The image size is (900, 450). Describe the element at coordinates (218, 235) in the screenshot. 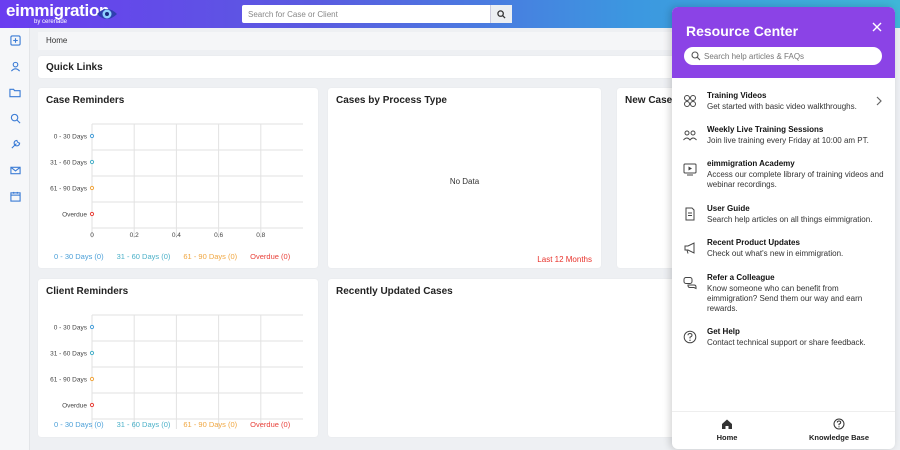

I see `x-tick-label: 0.6` at that location.